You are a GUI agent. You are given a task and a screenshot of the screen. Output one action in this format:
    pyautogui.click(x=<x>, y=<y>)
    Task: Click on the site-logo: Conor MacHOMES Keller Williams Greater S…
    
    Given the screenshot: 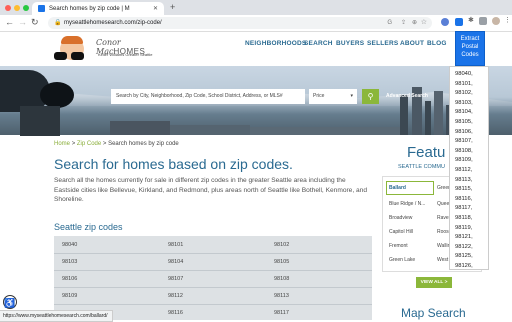 What is the action you would take?
    pyautogui.click(x=106, y=49)
    